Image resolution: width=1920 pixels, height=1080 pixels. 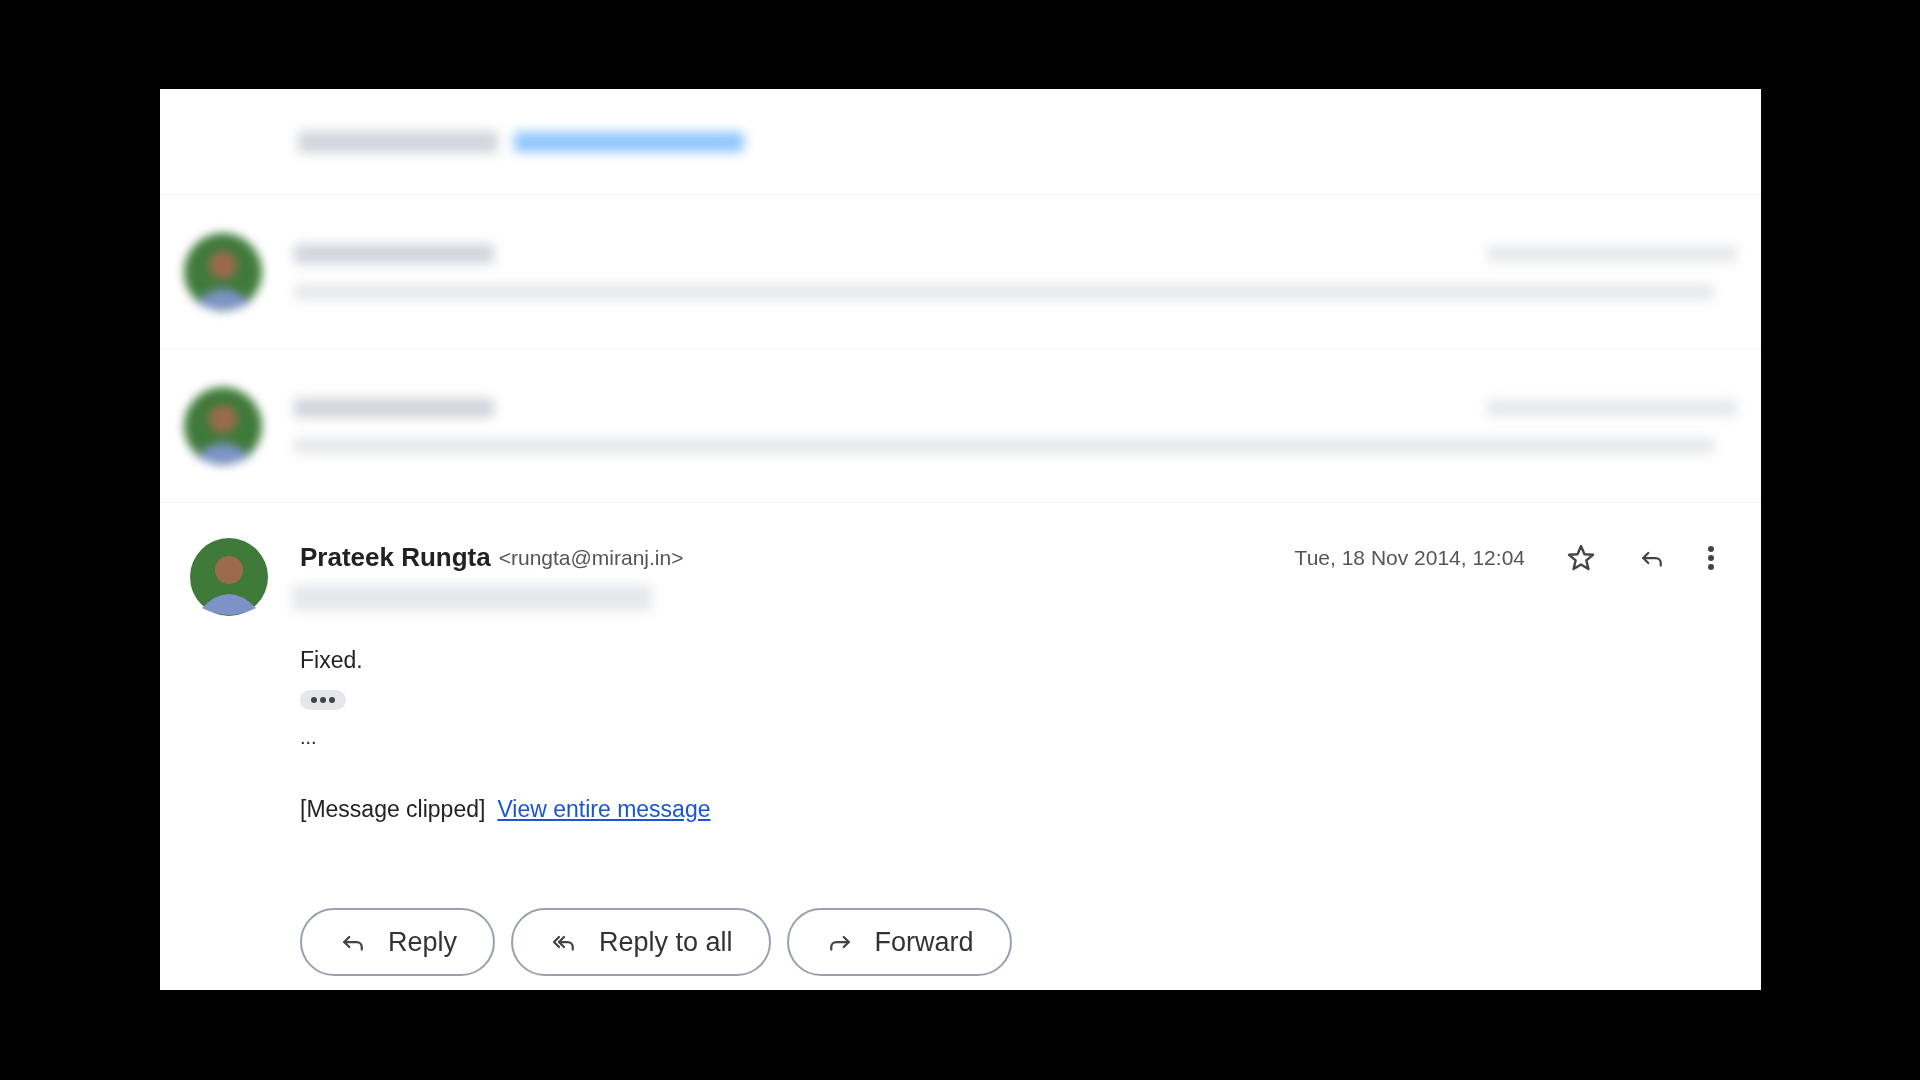 What do you see at coordinates (395, 557) in the screenshot?
I see `sender-name: Prateek Rungta` at bounding box center [395, 557].